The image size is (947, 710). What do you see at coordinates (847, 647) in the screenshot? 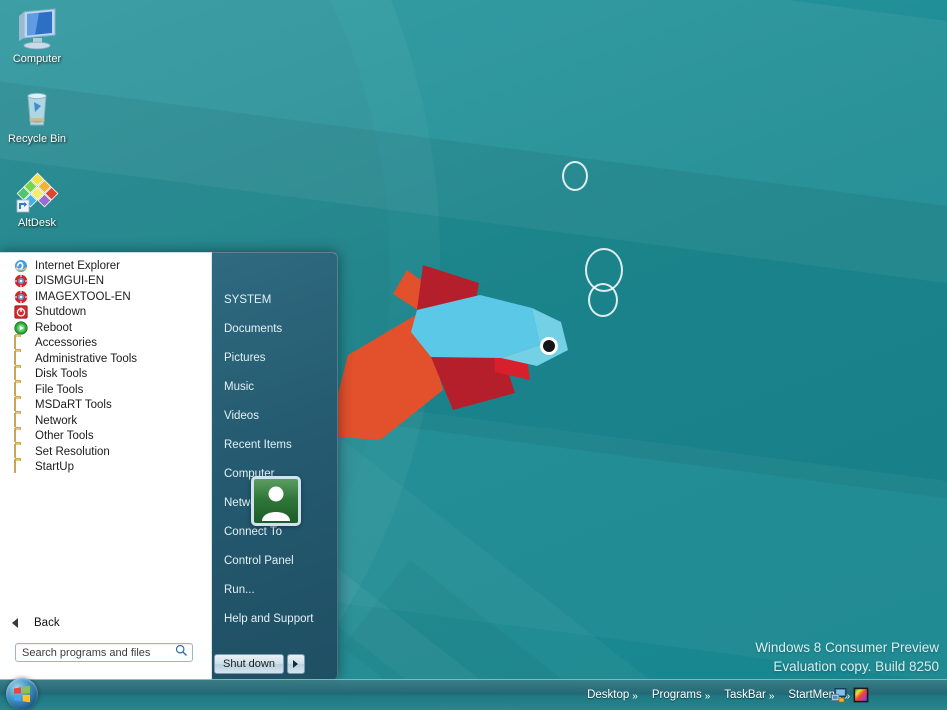
I see `watermark-line-1: Windows 8 Consumer Preview` at bounding box center [847, 647].